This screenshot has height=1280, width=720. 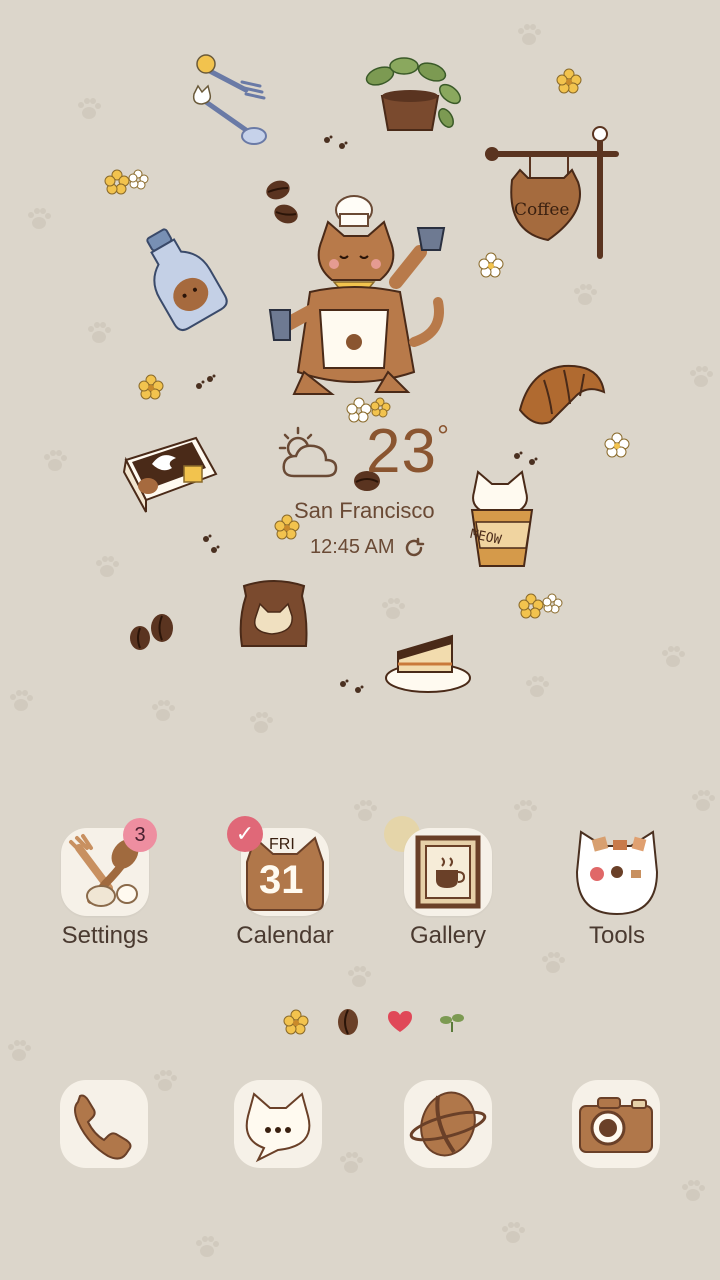 I want to click on app-label: Tools, so click(x=617, y=935).